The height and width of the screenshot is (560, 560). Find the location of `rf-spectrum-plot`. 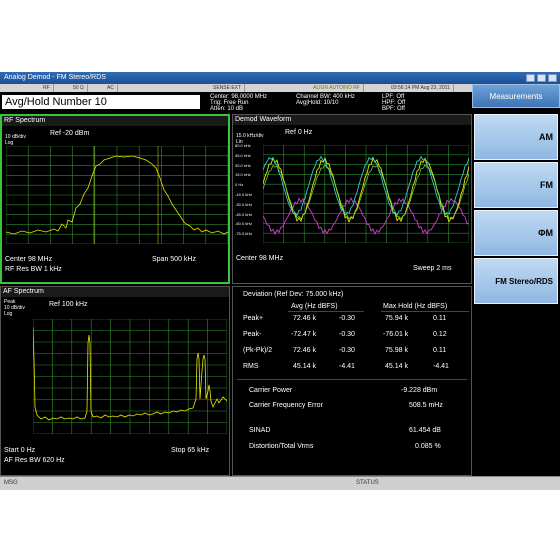

rf-spectrum-plot is located at coordinates (117, 195).